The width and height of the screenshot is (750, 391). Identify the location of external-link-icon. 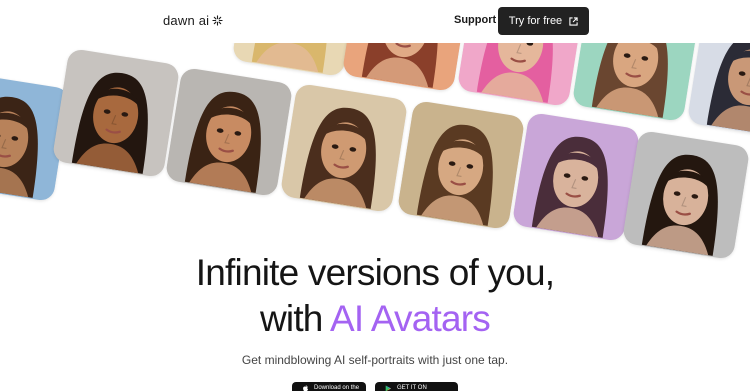
(573, 21).